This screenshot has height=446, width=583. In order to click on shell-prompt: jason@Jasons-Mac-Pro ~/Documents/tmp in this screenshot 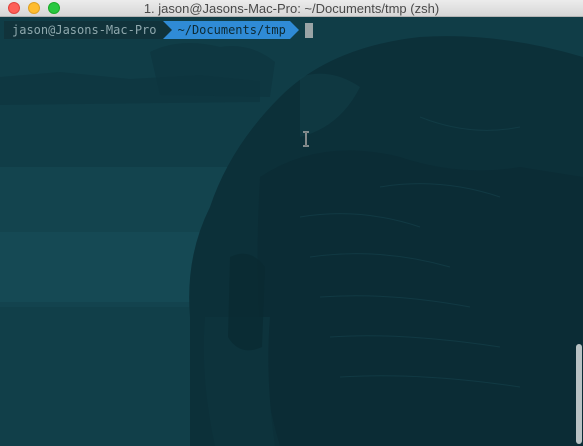, I will do `click(158, 30)`.